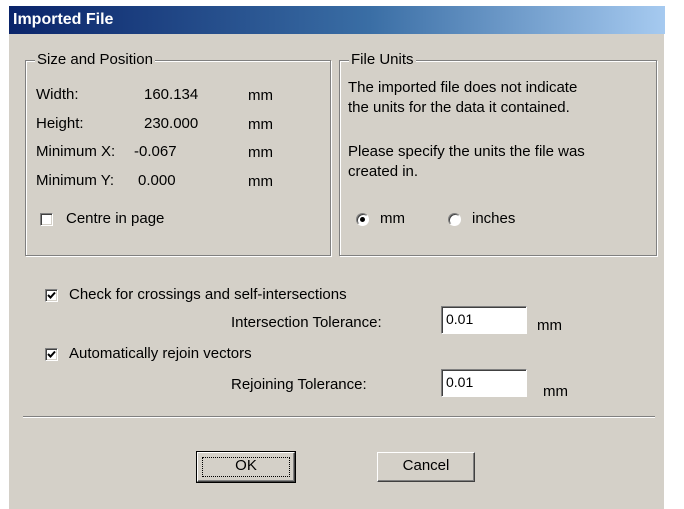 The height and width of the screenshot is (509, 684). What do you see at coordinates (260, 181) in the screenshot?
I see `minimum-y-unit: mm` at bounding box center [260, 181].